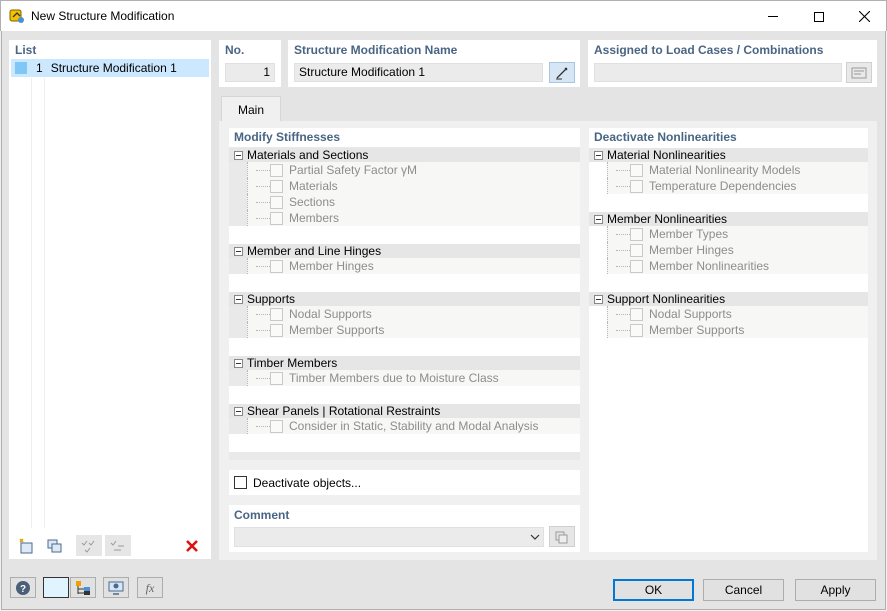 The height and width of the screenshot is (611, 887). What do you see at coordinates (737, 234) in the screenshot?
I see `tree-item: Member Types` at bounding box center [737, 234].